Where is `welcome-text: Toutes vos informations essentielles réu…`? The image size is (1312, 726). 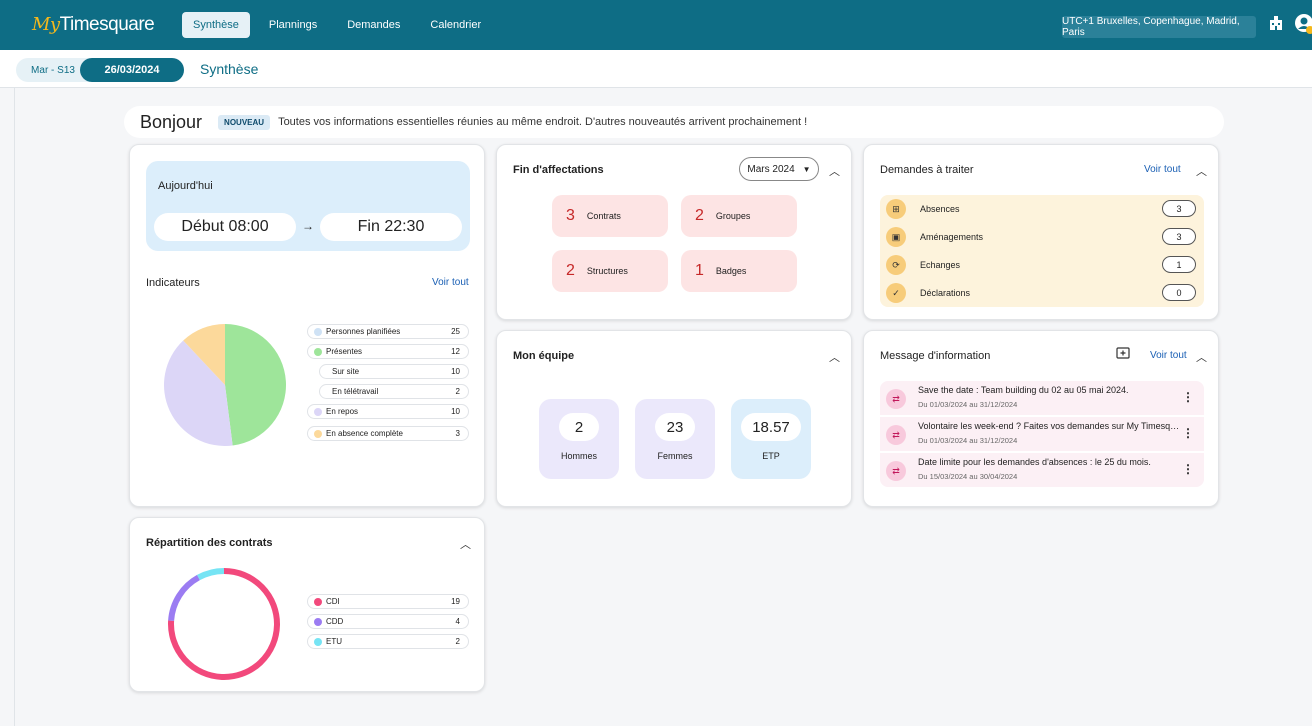
welcome-text: Toutes vos informations essentielles réu… is located at coordinates (543, 122).